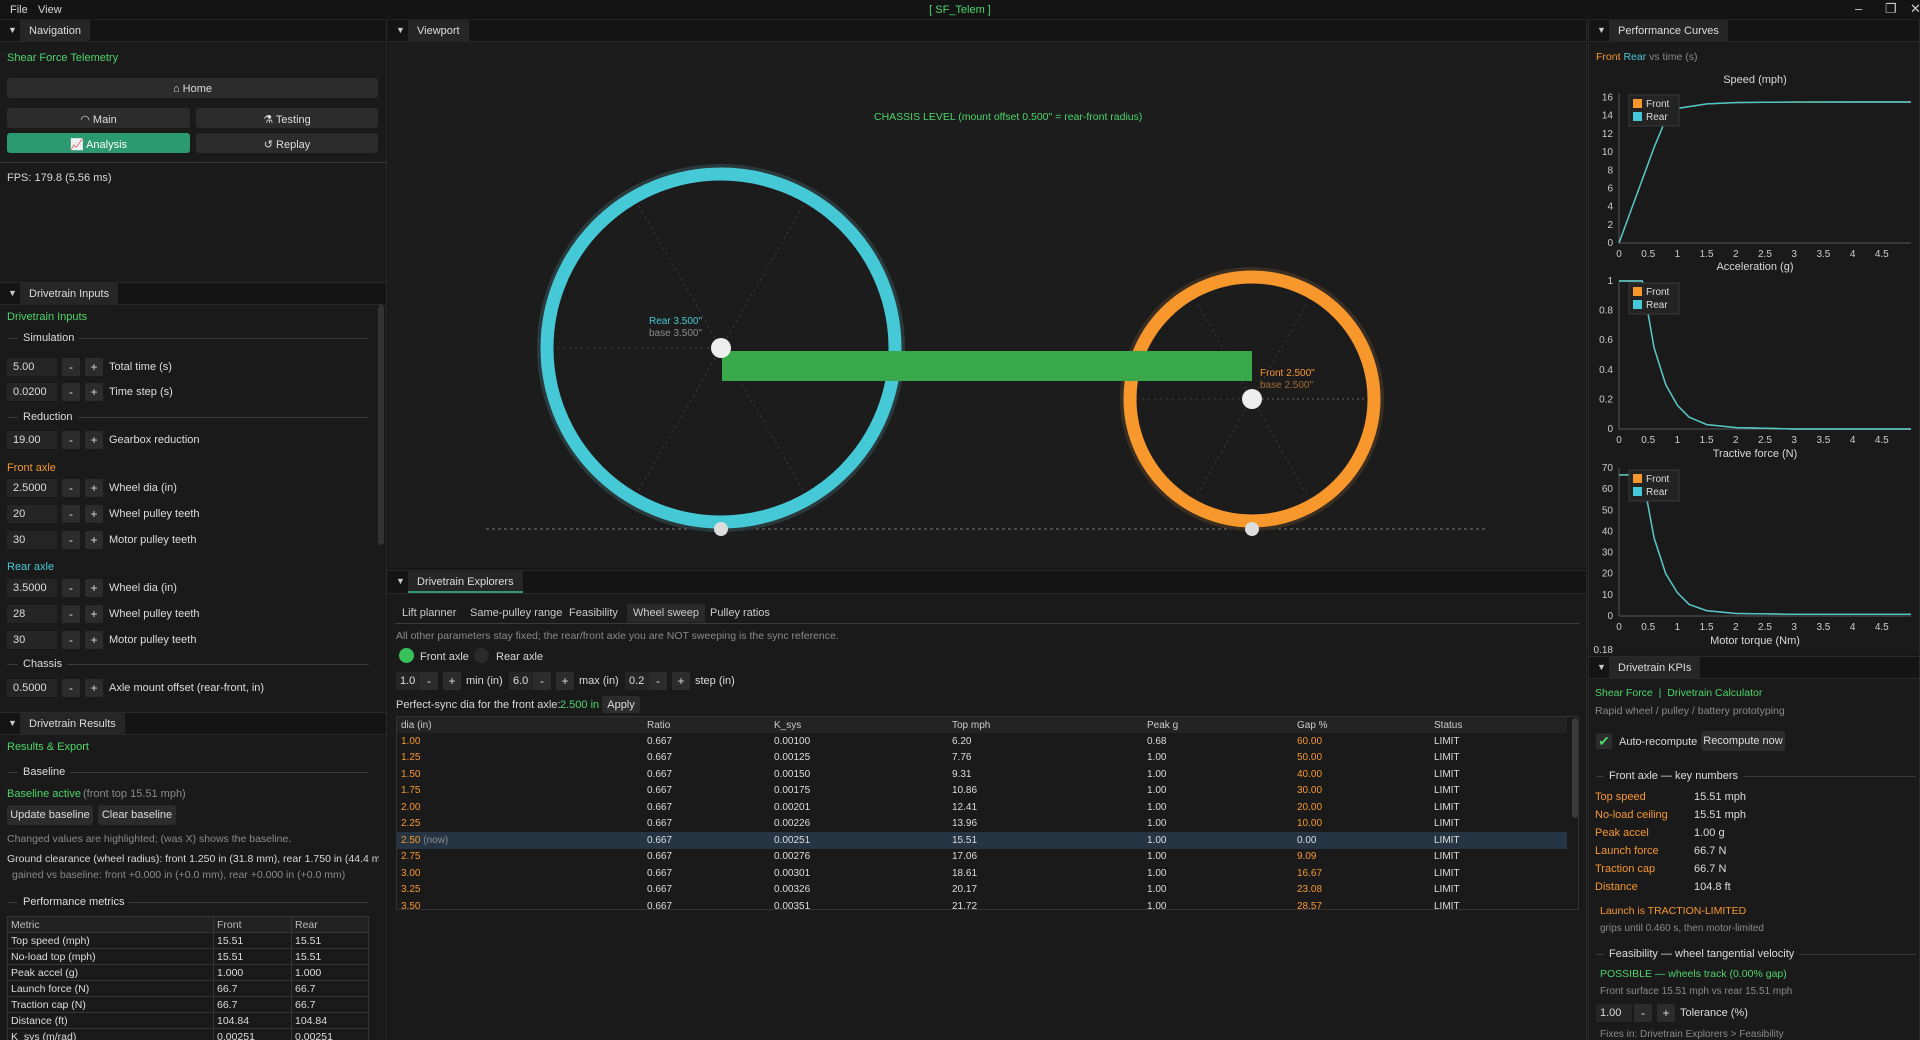 The image size is (1920, 1040). What do you see at coordinates (1614, 1013) in the screenshot?
I see `tolerance-input: 1.00` at bounding box center [1614, 1013].